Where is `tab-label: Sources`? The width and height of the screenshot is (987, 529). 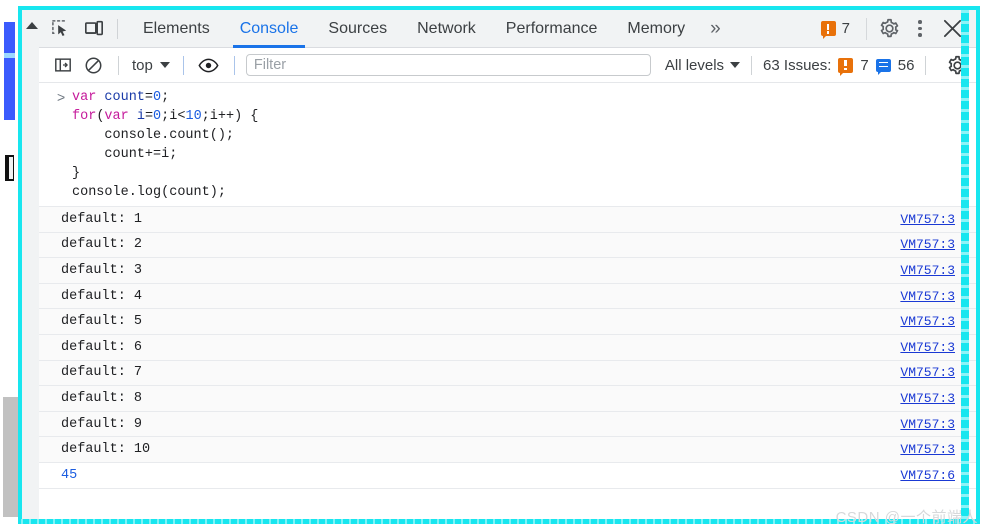
tab-label: Sources is located at coordinates (358, 28).